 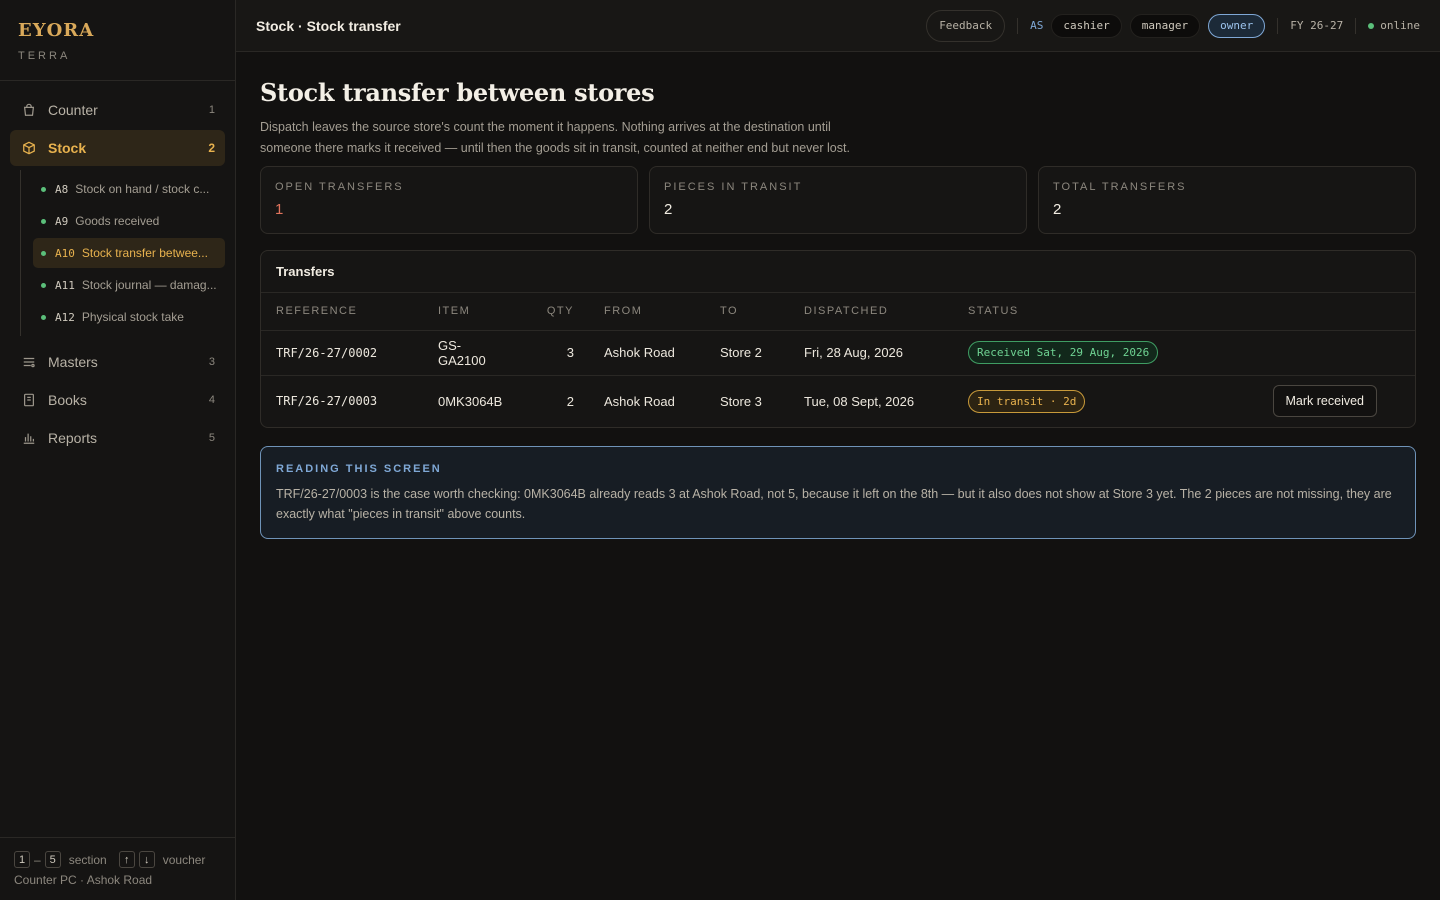 I want to click on status-badge-in-transit: In transit · 2d, so click(x=1027, y=401).